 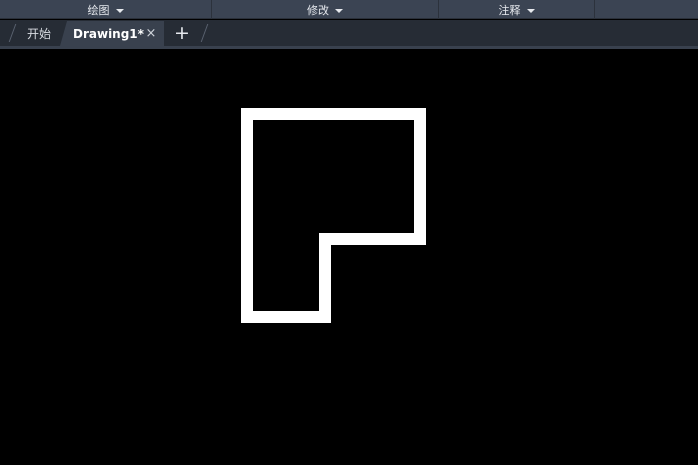 I want to click on drawn-polyline-shape, so click(x=333, y=215).